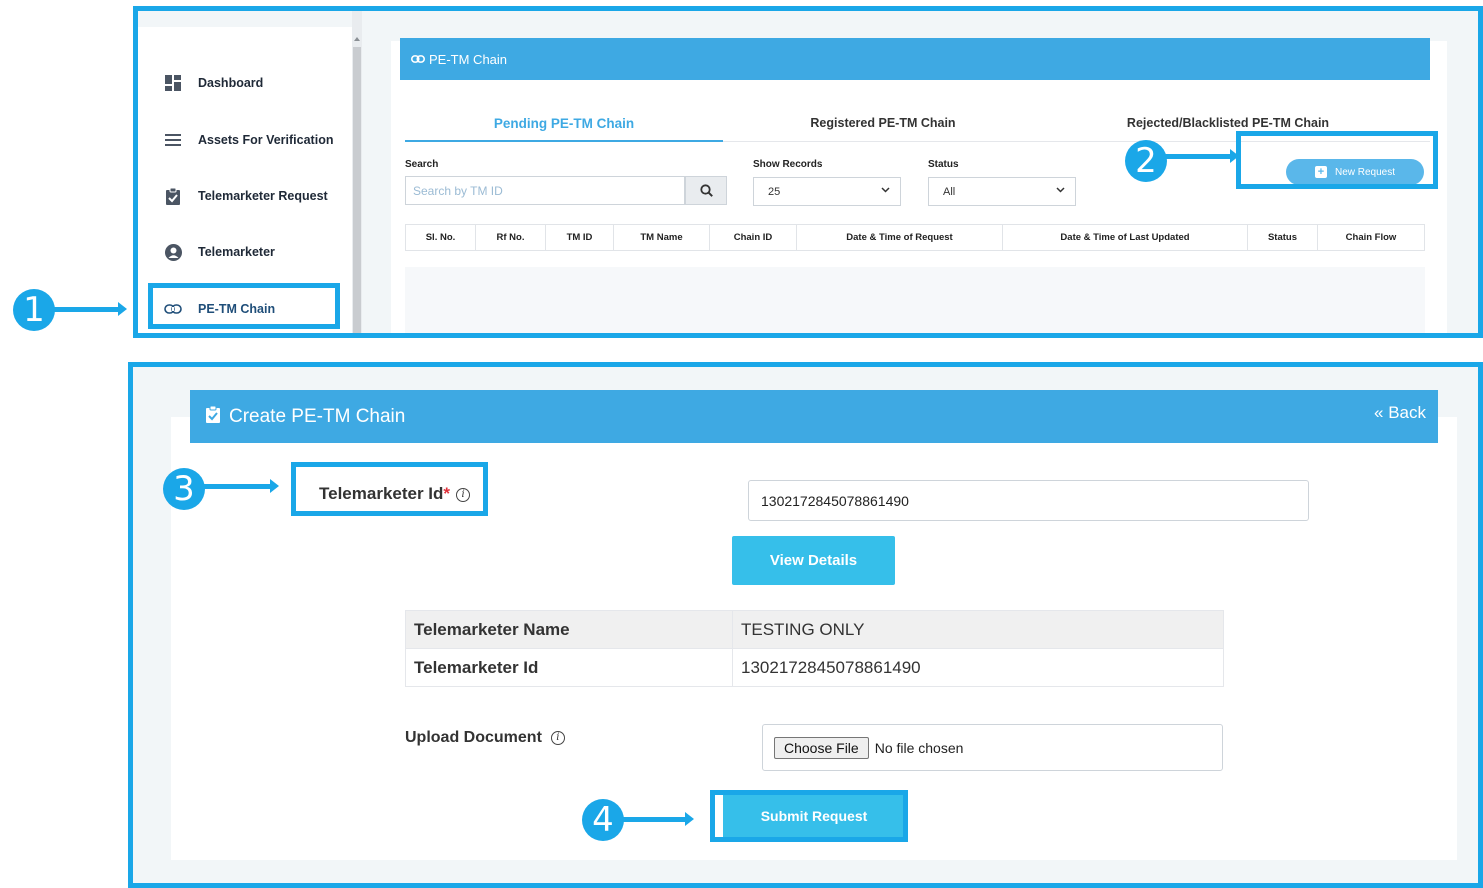 The height and width of the screenshot is (888, 1483). What do you see at coordinates (915, 300) in the screenshot?
I see `table-body` at bounding box center [915, 300].